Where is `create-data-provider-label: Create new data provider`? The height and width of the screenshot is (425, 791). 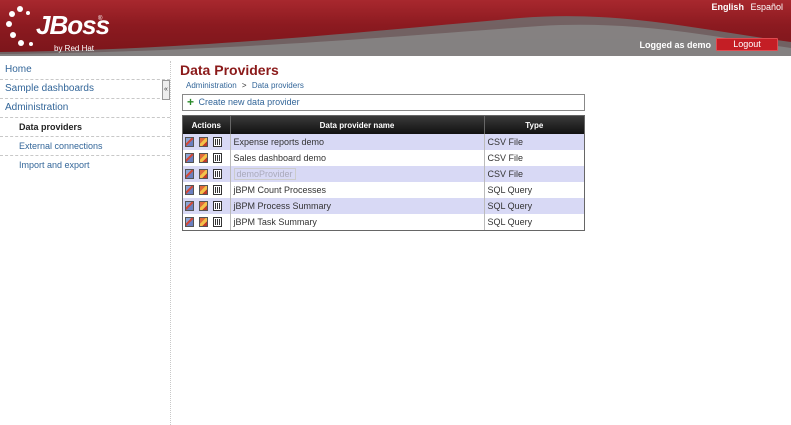
create-data-provider-label: Create new data provider is located at coordinates (249, 102).